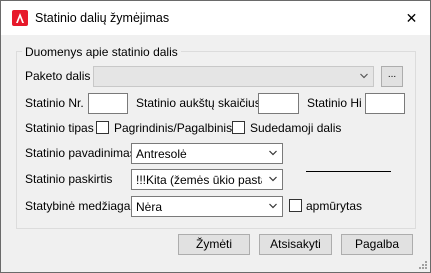 The image size is (431, 273). I want to click on bricked-label: apmūrytas, so click(334, 206).